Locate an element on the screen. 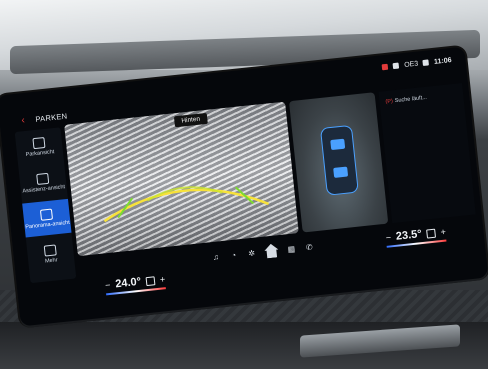  car-top-view-icon is located at coordinates (339, 160).